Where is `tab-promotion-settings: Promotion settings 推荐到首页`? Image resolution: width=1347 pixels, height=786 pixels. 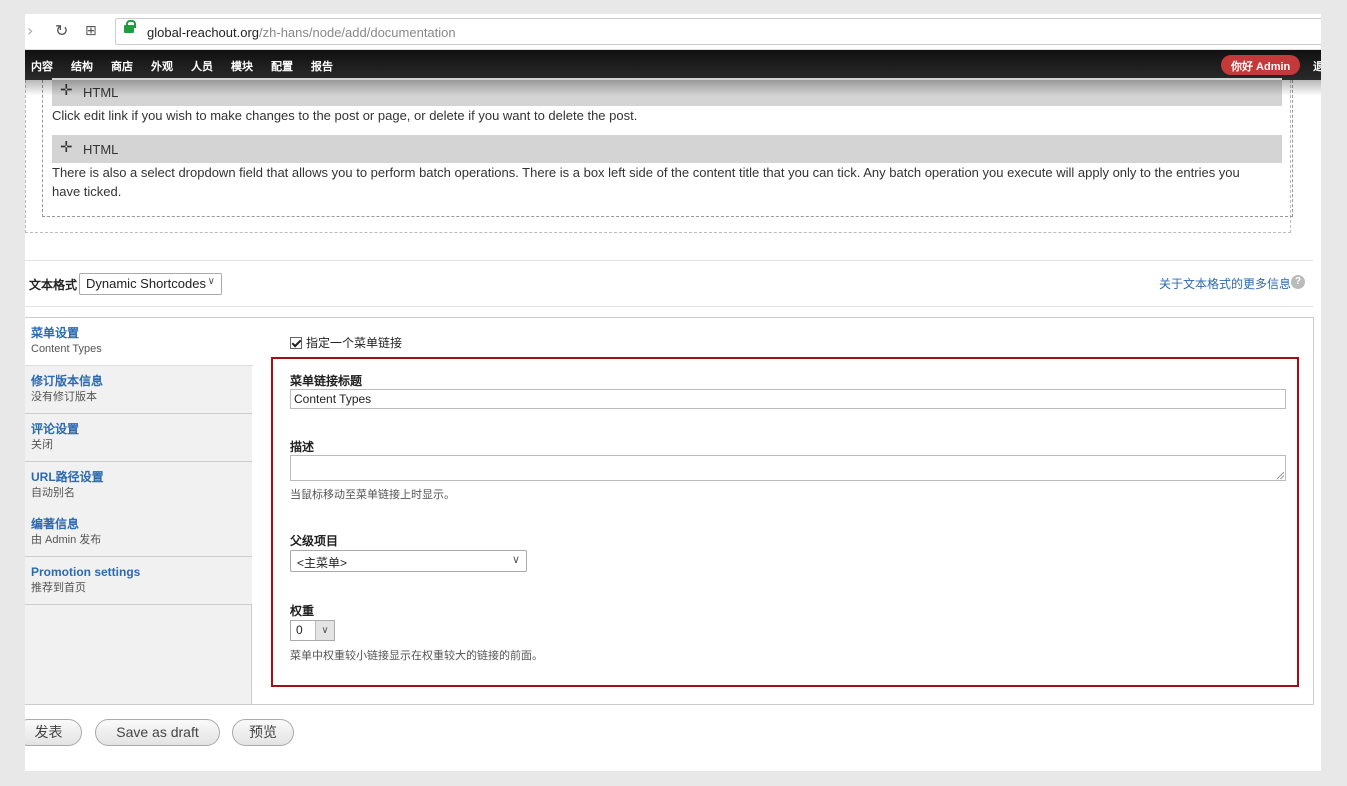
tab-promotion-settings: Promotion settings 推荐到首页 is located at coordinates (138, 581).